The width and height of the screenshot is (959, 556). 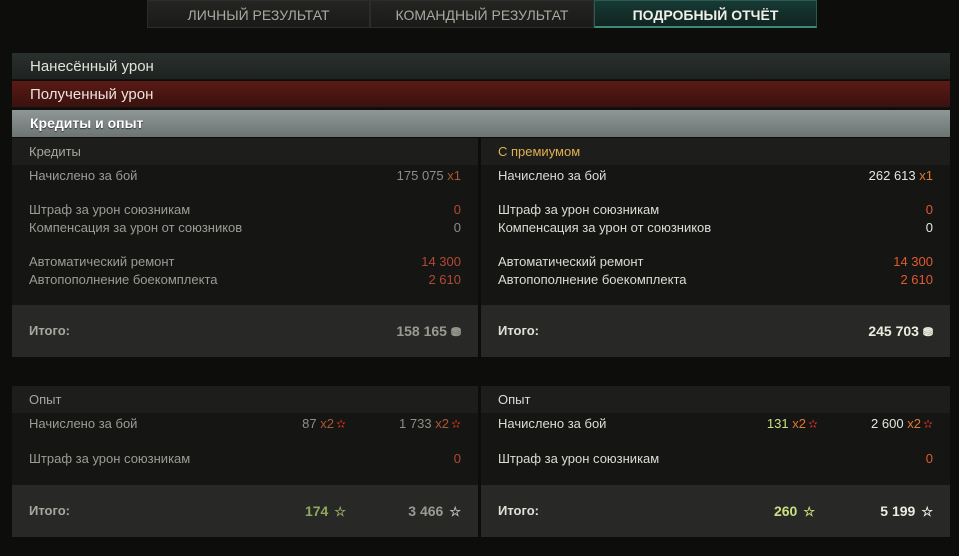 What do you see at coordinates (900, 175) in the screenshot?
I see `row-value: 262 613 x1` at bounding box center [900, 175].